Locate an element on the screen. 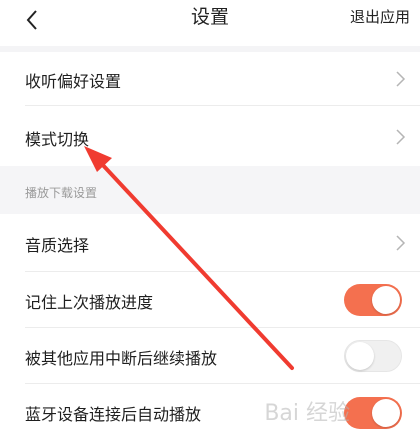  section-header: 播放下载设置 is located at coordinates (210, 190).